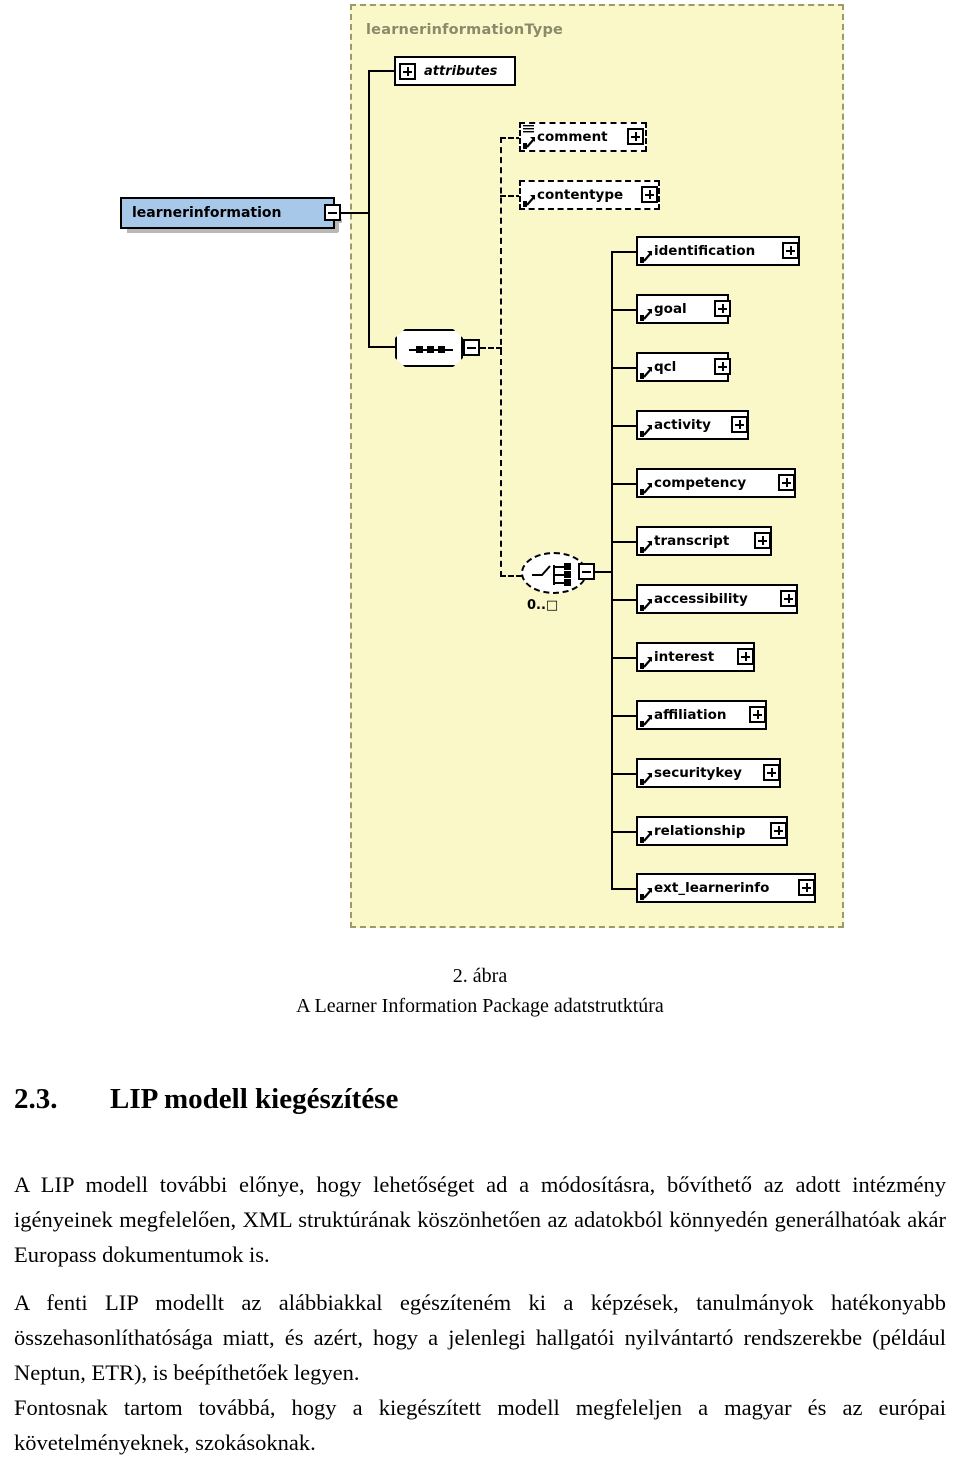 The height and width of the screenshot is (1460, 960). What do you see at coordinates (778, 830) in the screenshot?
I see `expand-plus-icon-relationship` at bounding box center [778, 830].